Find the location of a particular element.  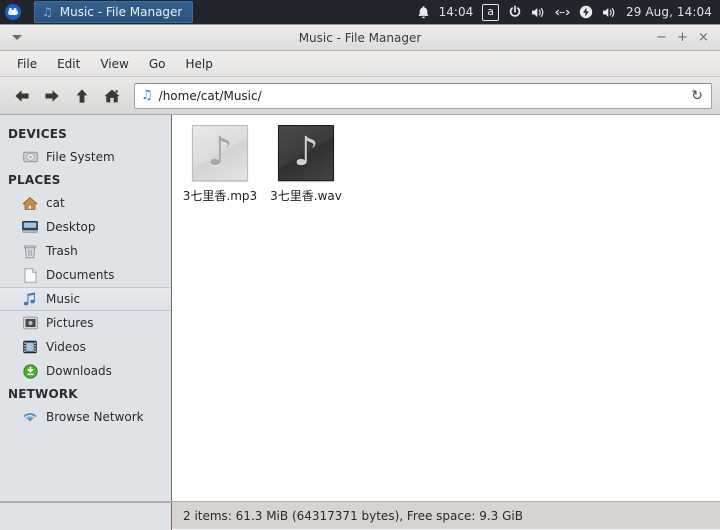

sidebar-item-videos: Videos is located at coordinates (85, 347).